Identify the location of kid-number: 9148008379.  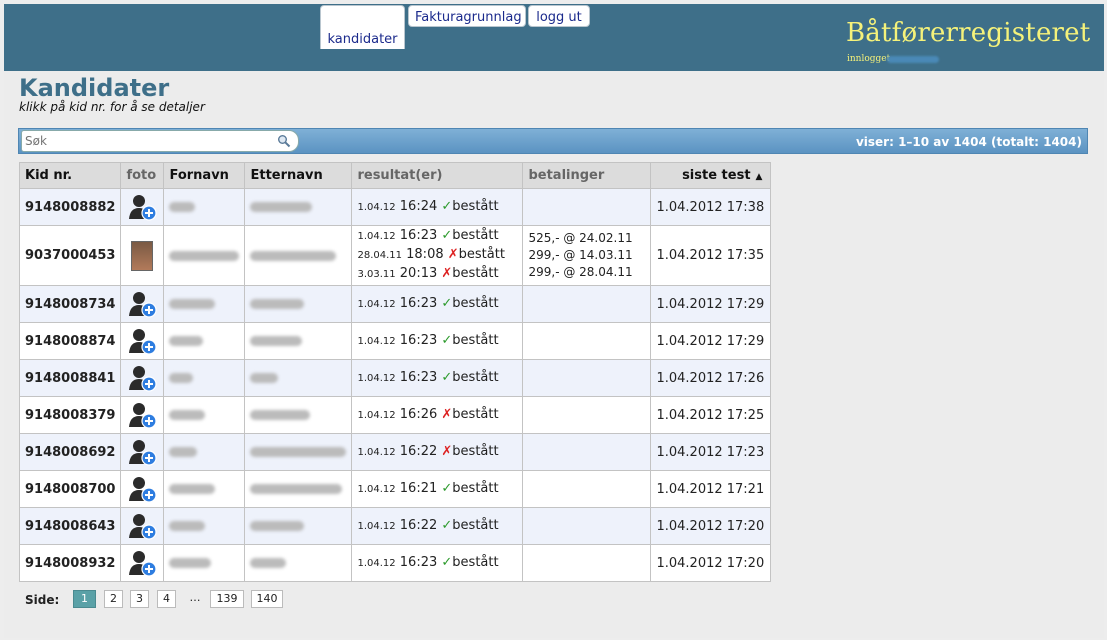
(70, 415).